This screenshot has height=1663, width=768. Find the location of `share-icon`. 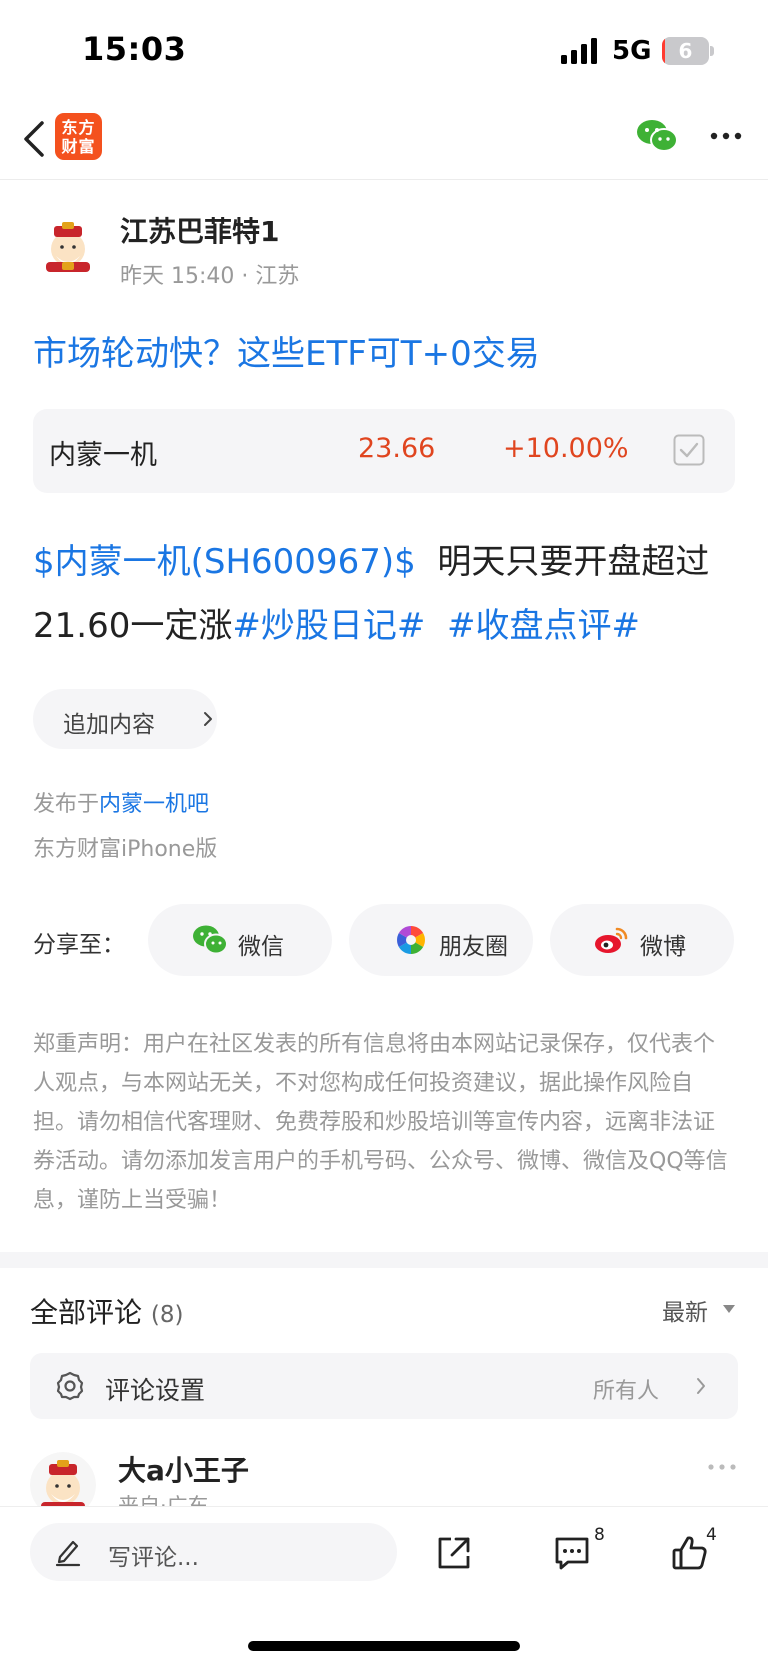

share-icon is located at coordinates (454, 1553).